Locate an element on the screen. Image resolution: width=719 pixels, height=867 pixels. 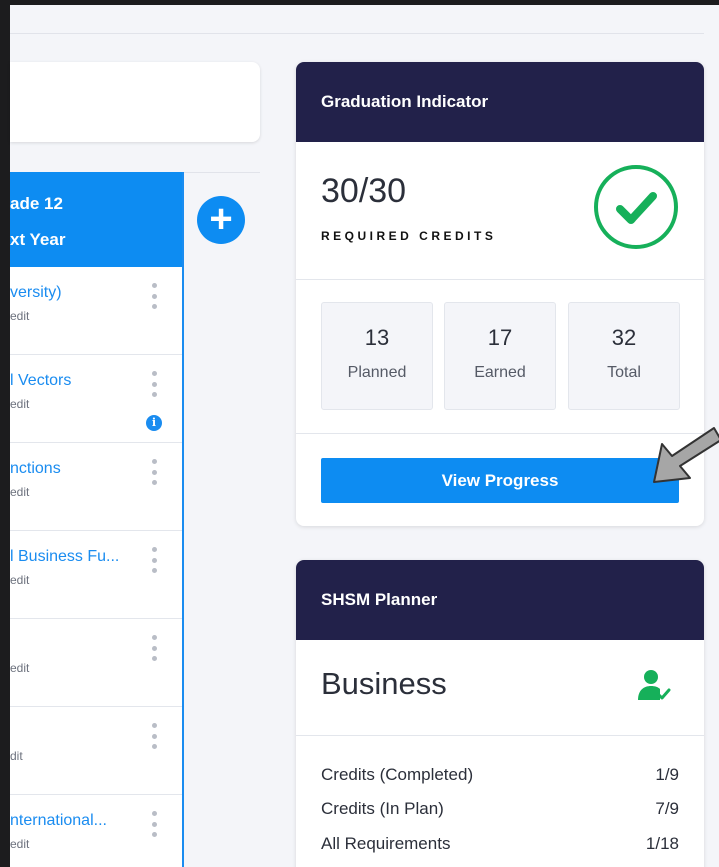
requirement-row: Credits (In Plan) 7/9 is located at coordinates (500, 809).